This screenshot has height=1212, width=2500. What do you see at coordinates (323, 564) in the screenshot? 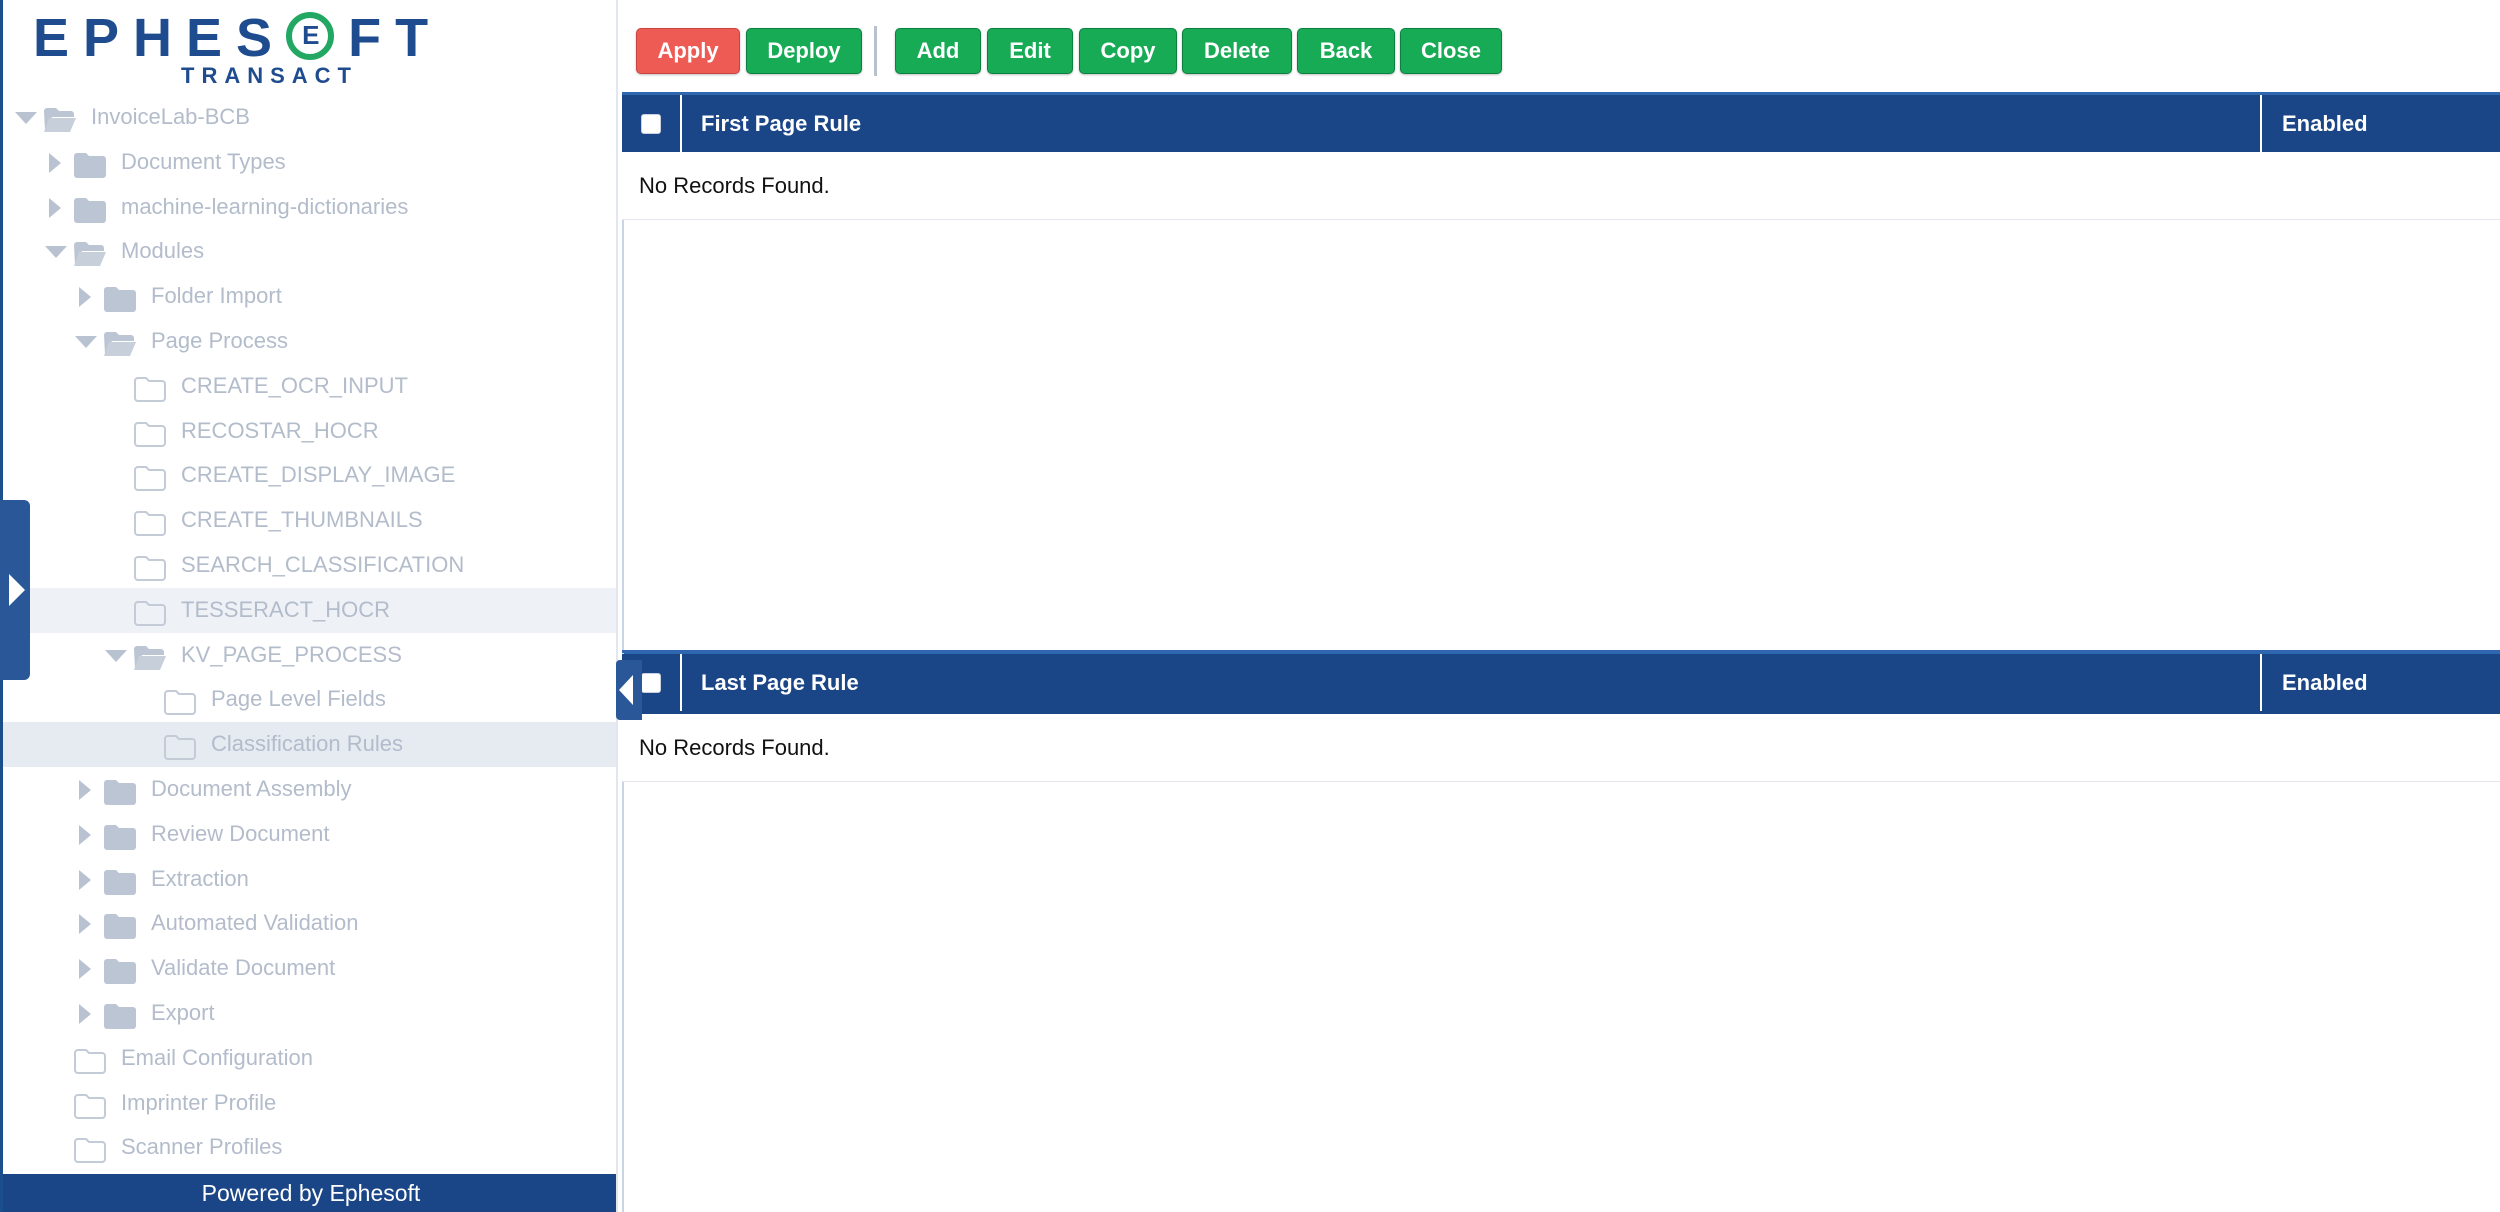
I see `tree-node-label: SEARCH_CLASSIFICATION` at bounding box center [323, 564].